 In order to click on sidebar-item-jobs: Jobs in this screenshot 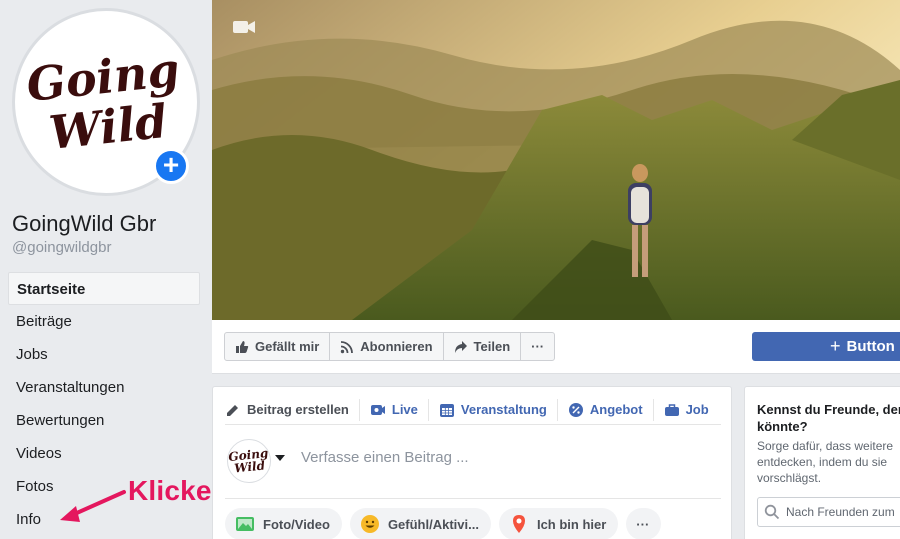, I will do `click(104, 354)`.